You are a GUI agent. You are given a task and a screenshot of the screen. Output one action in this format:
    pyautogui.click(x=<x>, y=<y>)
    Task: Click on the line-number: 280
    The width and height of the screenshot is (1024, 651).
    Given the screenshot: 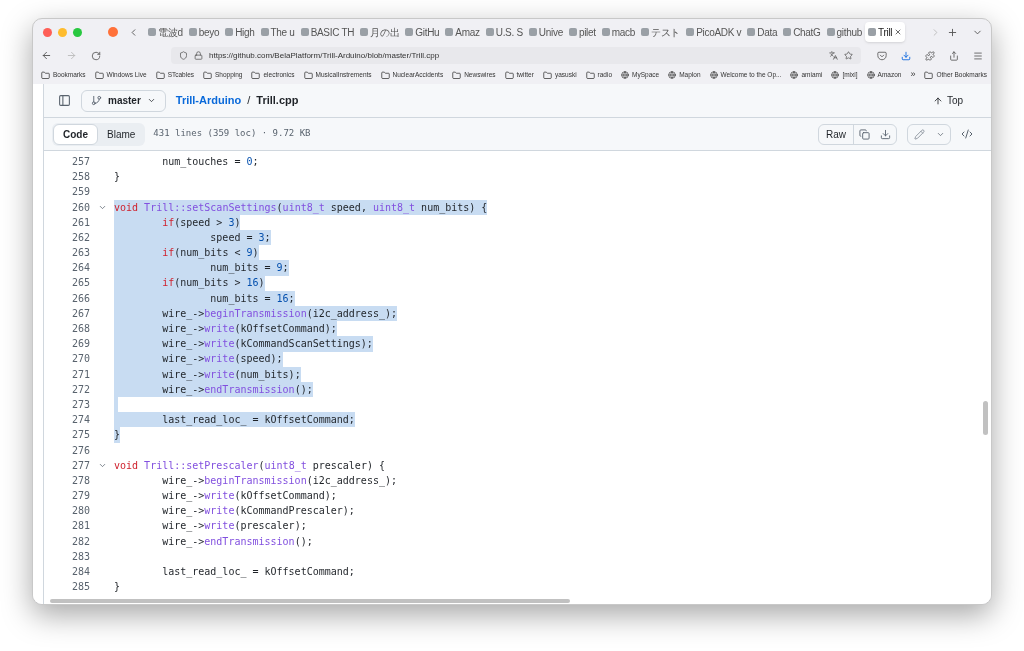 What is the action you would take?
    pyautogui.click(x=80, y=511)
    